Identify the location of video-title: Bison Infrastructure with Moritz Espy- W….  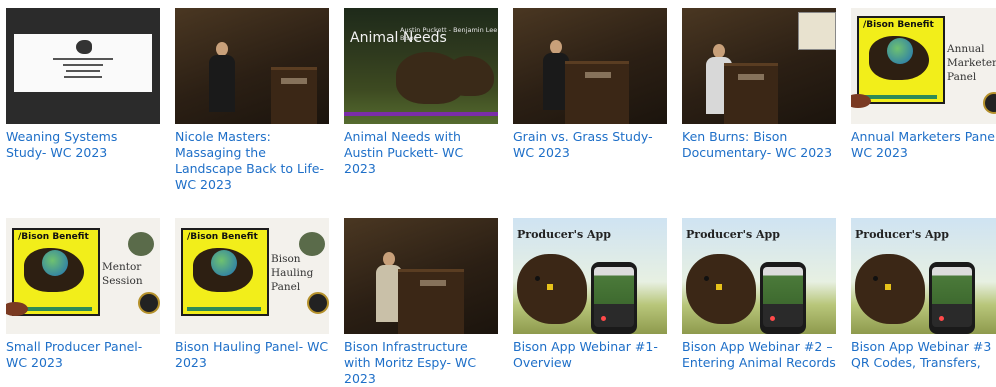
(421, 363).